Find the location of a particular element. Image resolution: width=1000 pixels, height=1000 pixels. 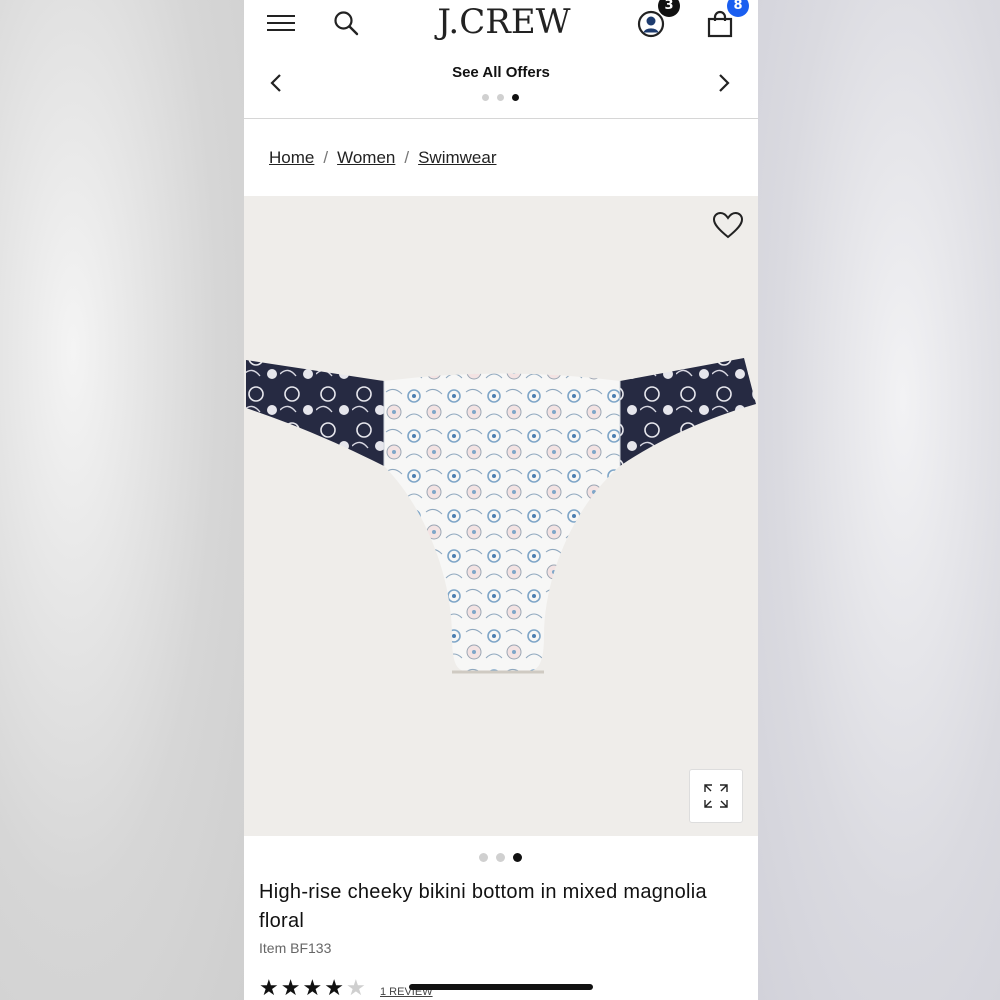

star-empty-icon: ★ is located at coordinates (355, 988).